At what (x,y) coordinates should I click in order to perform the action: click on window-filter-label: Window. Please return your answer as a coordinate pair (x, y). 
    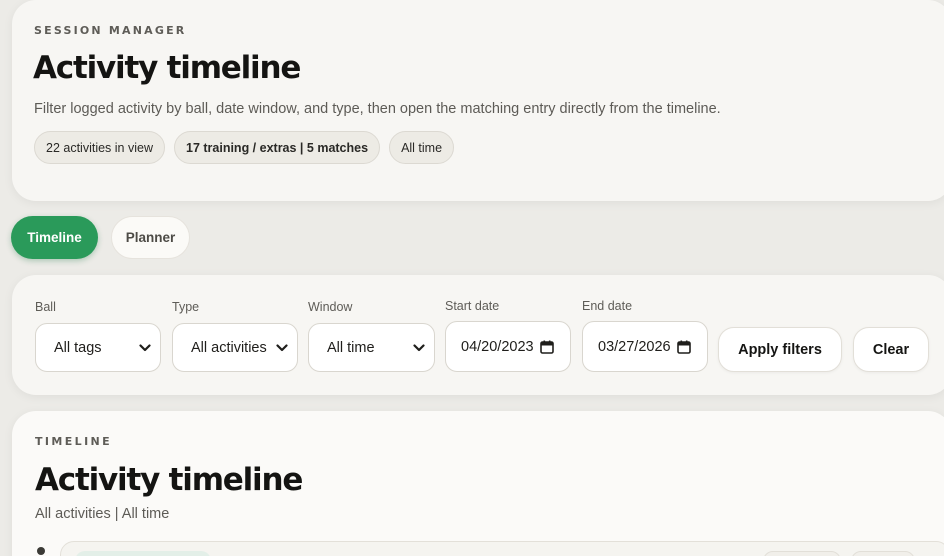
    Looking at the image, I should click on (330, 307).